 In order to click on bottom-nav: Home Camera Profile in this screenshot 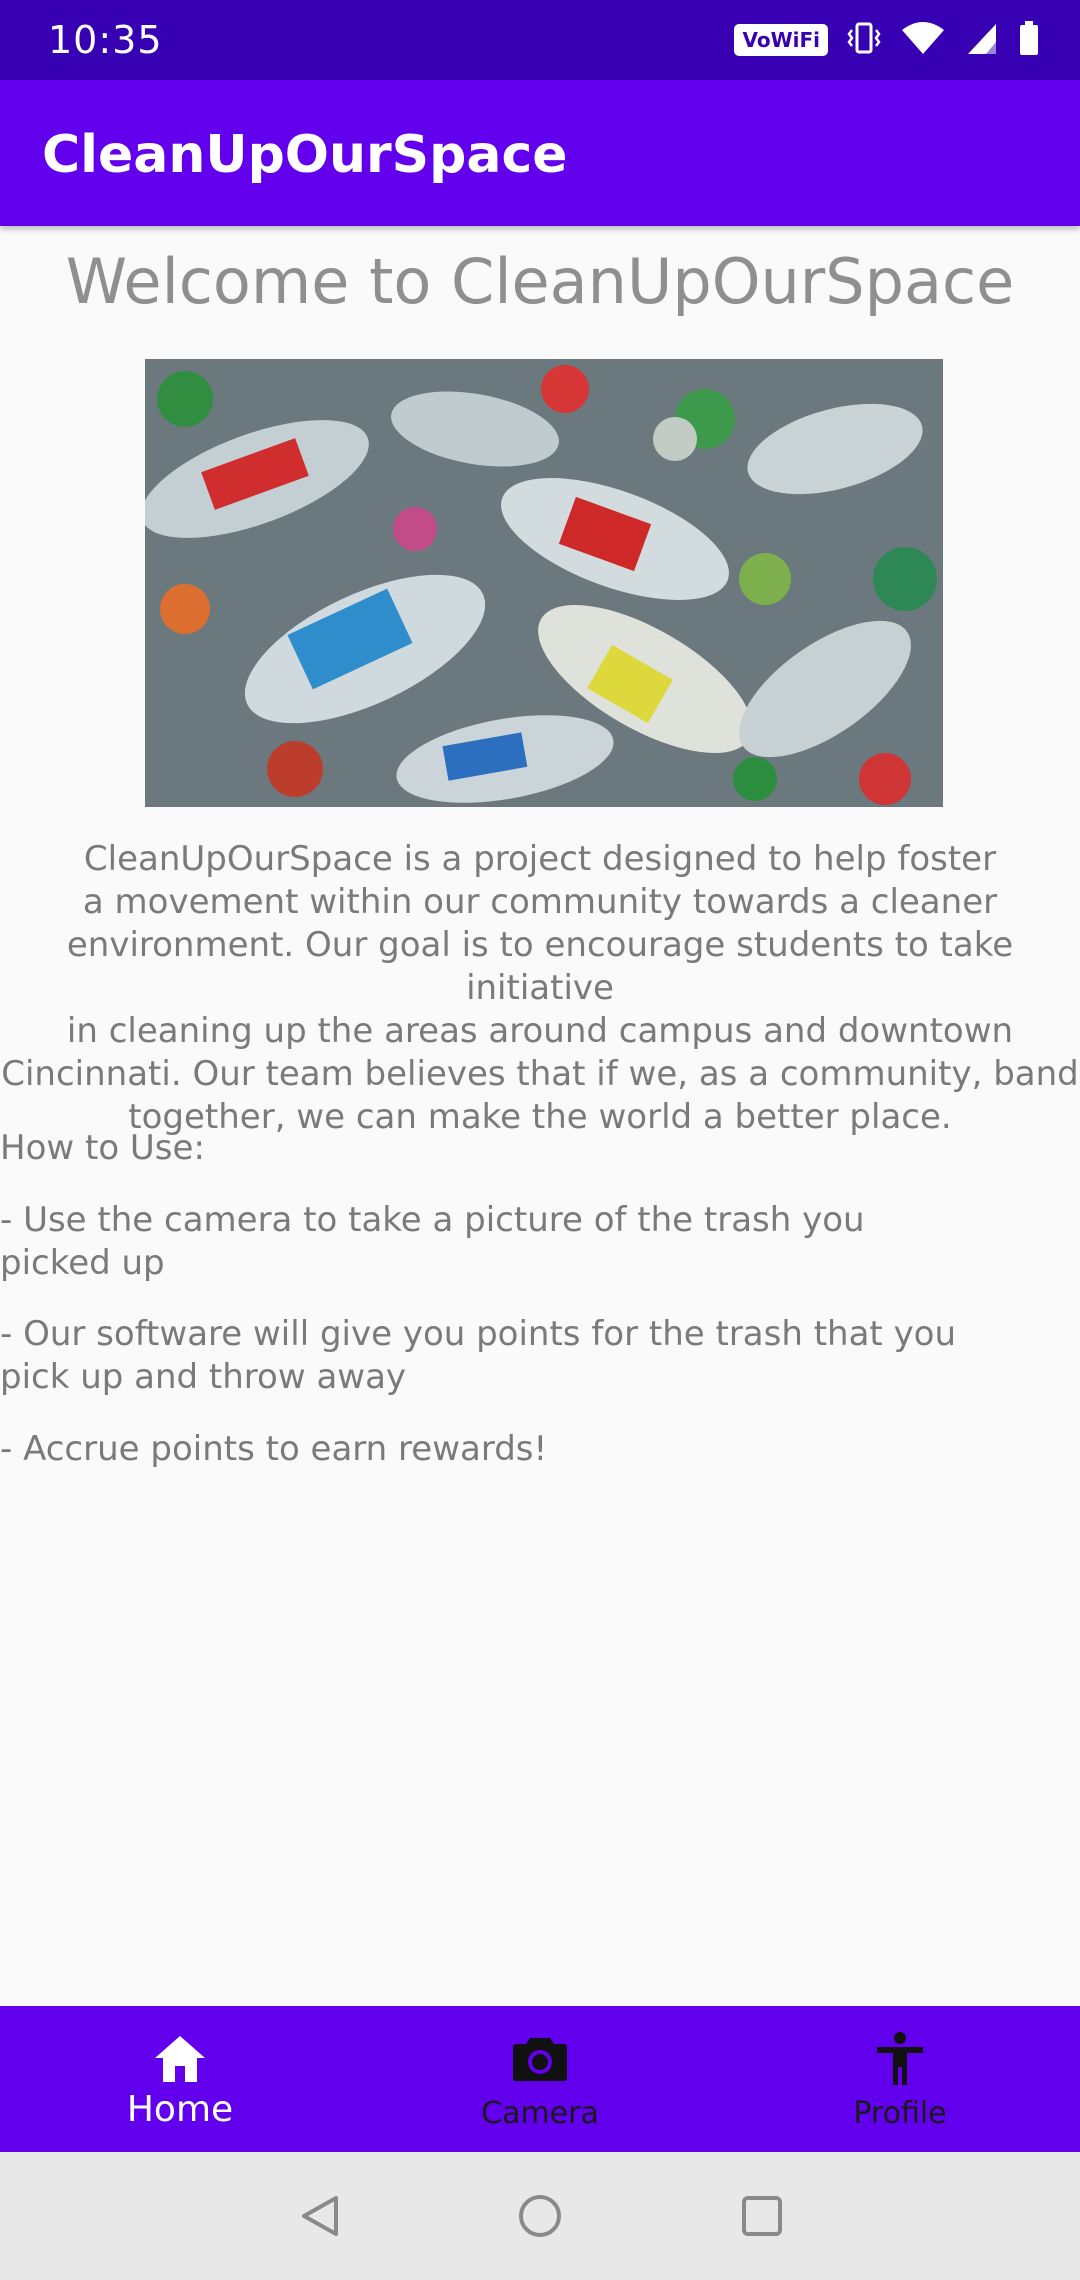, I will do `click(540, 2079)`.